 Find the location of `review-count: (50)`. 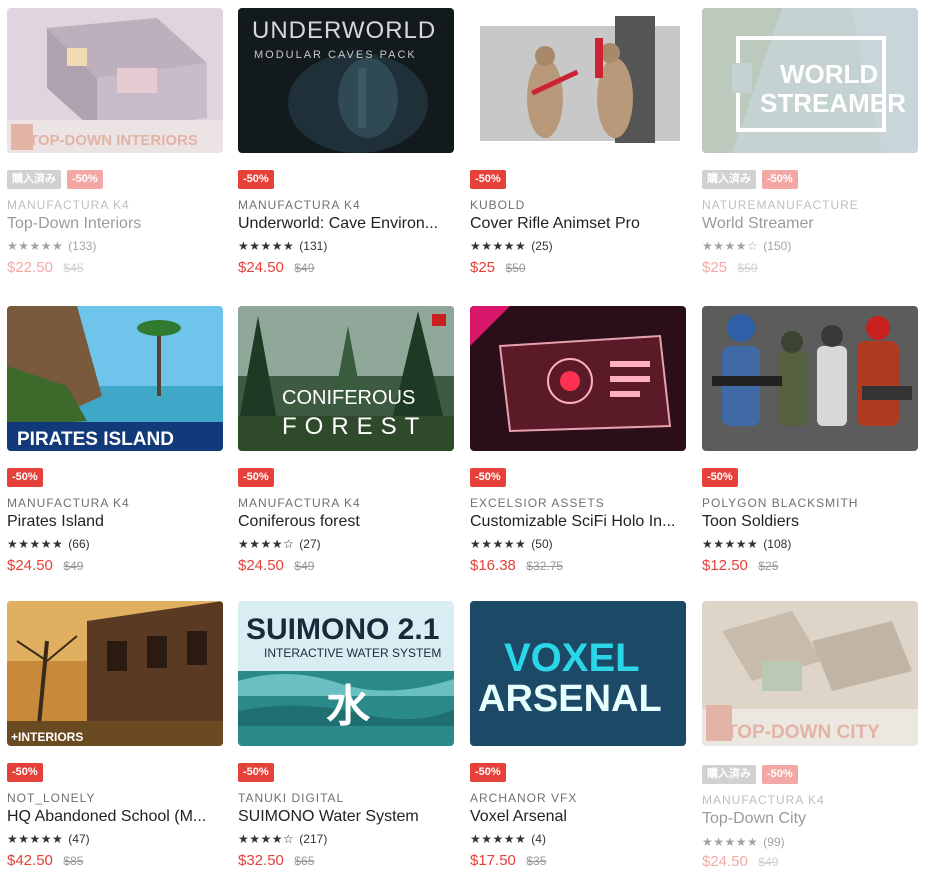

review-count: (50) is located at coordinates (542, 544).